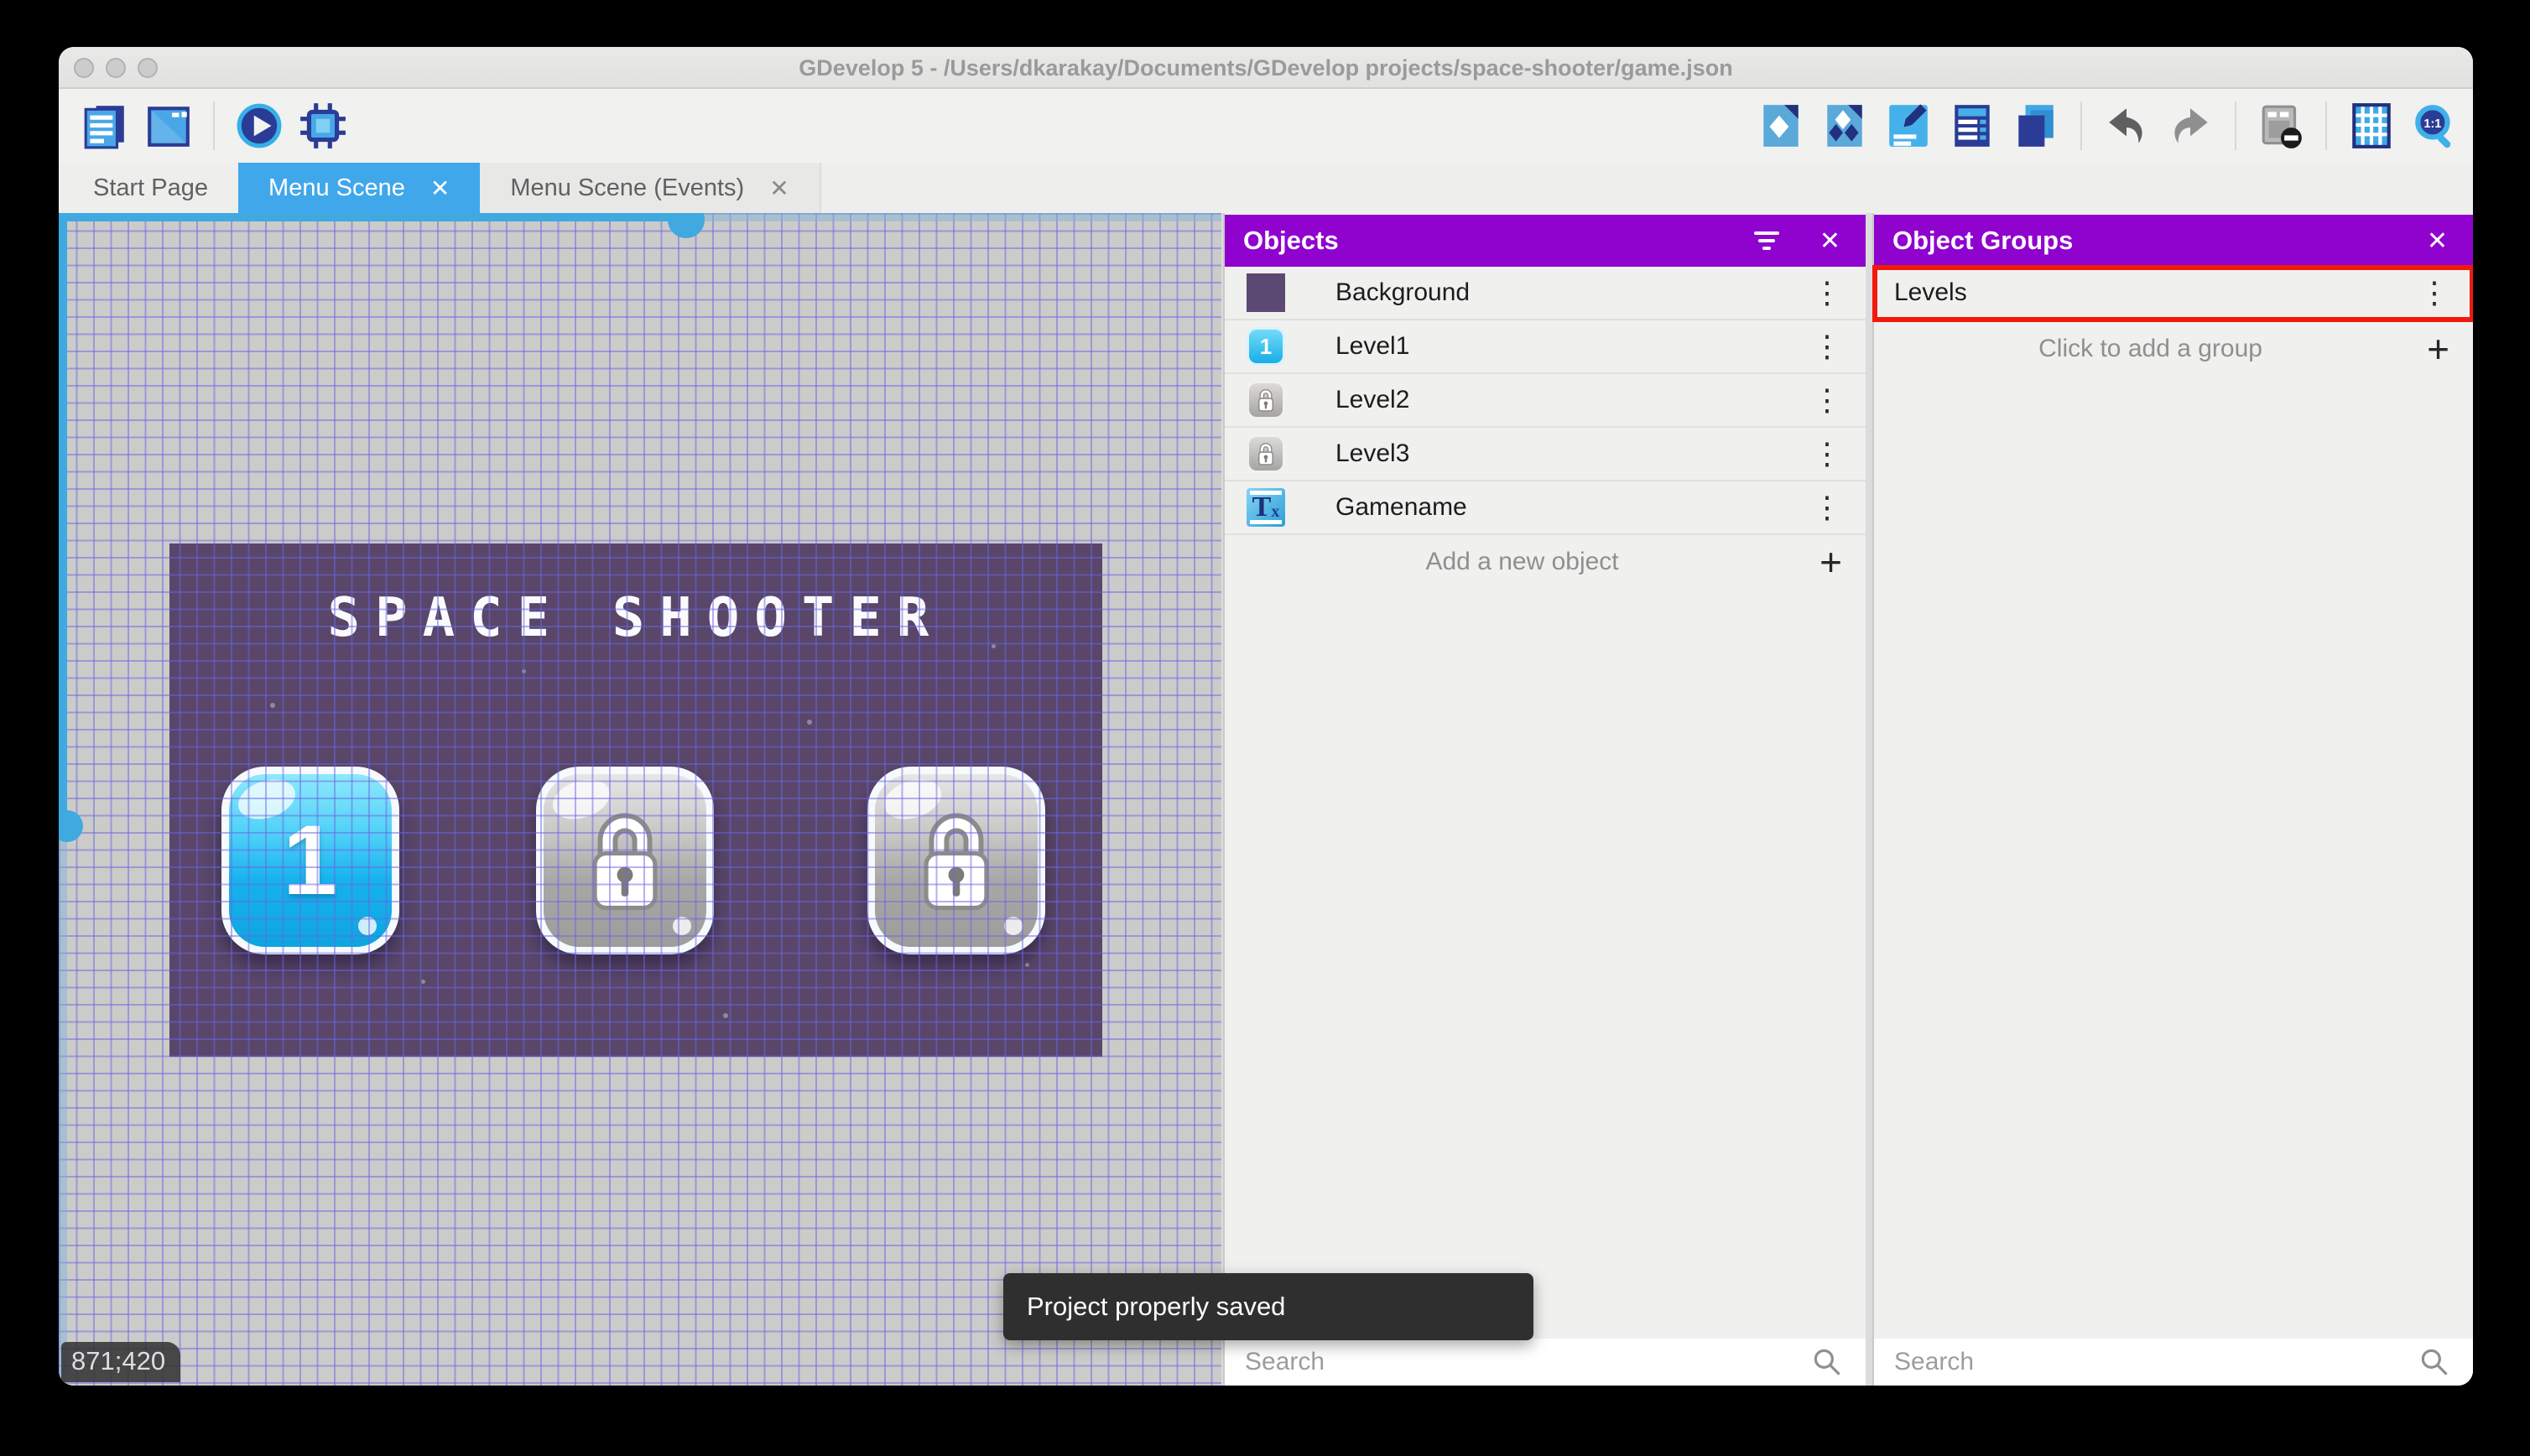 This screenshot has height=1456, width=2530. What do you see at coordinates (1401, 507) in the screenshot?
I see `object-name: Gamename` at bounding box center [1401, 507].